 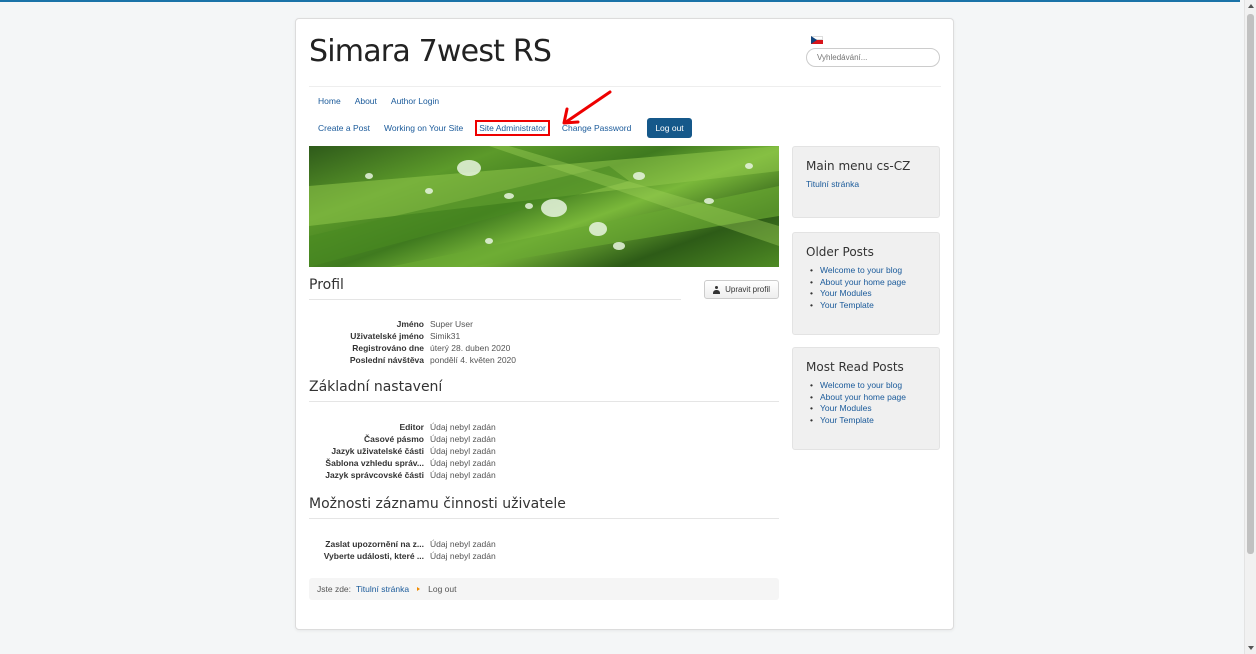 I want to click on scrollbar-thumb, so click(x=1250, y=284).